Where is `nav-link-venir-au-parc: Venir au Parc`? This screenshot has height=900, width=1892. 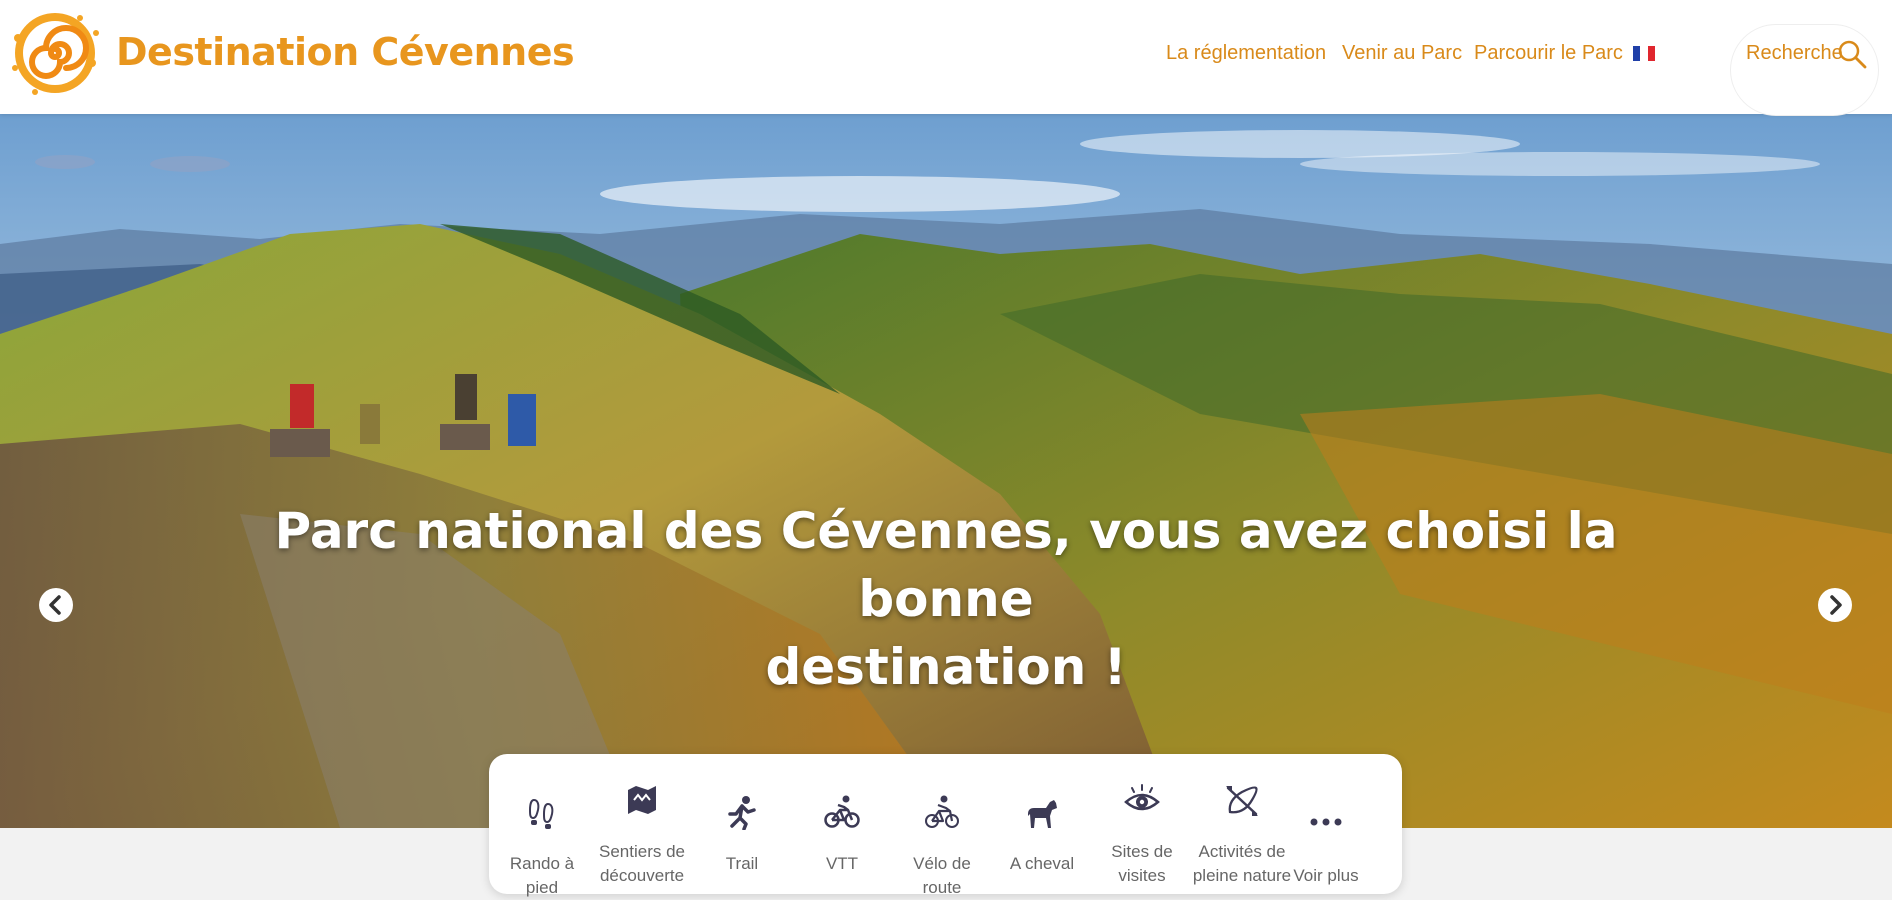 nav-link-venir-au-parc: Venir au Parc is located at coordinates (1402, 53).